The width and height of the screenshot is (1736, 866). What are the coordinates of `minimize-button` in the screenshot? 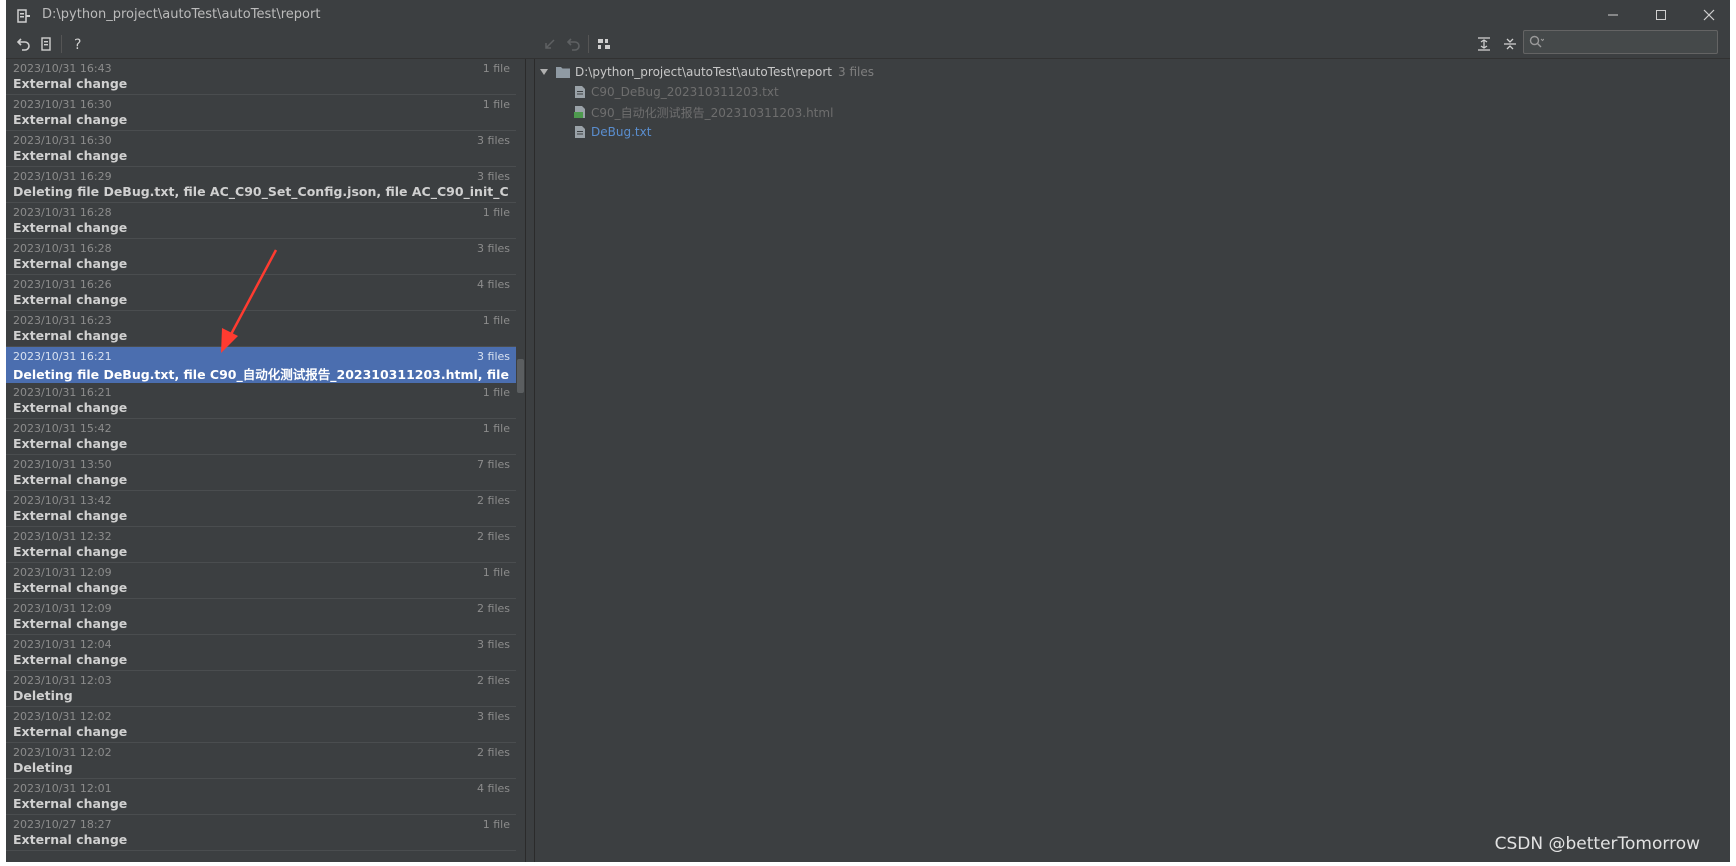 It's located at (1613, 15).